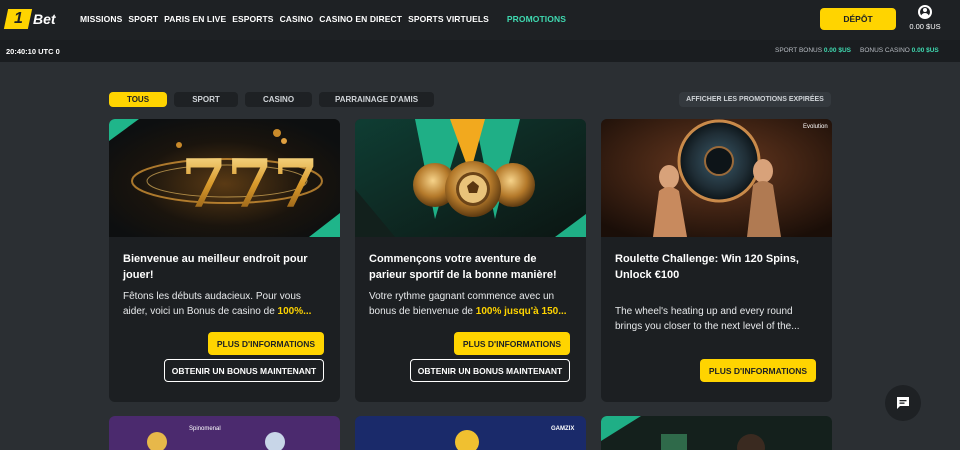  What do you see at coordinates (278, 99) in the screenshot?
I see `tab-casino: CASINO` at bounding box center [278, 99].